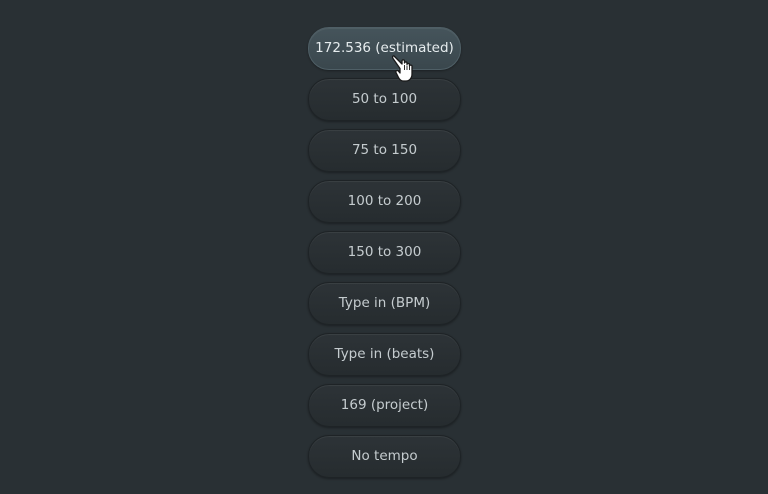  Describe the element at coordinates (384, 252) in the screenshot. I see `tempo-option-150-to-300: 150 to 300` at that location.